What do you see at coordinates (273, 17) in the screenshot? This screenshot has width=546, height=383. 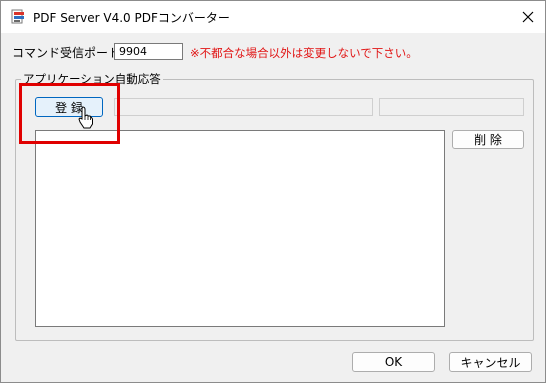 I see `title-bar: PDF Server V4.0 PDFコンバーター` at bounding box center [273, 17].